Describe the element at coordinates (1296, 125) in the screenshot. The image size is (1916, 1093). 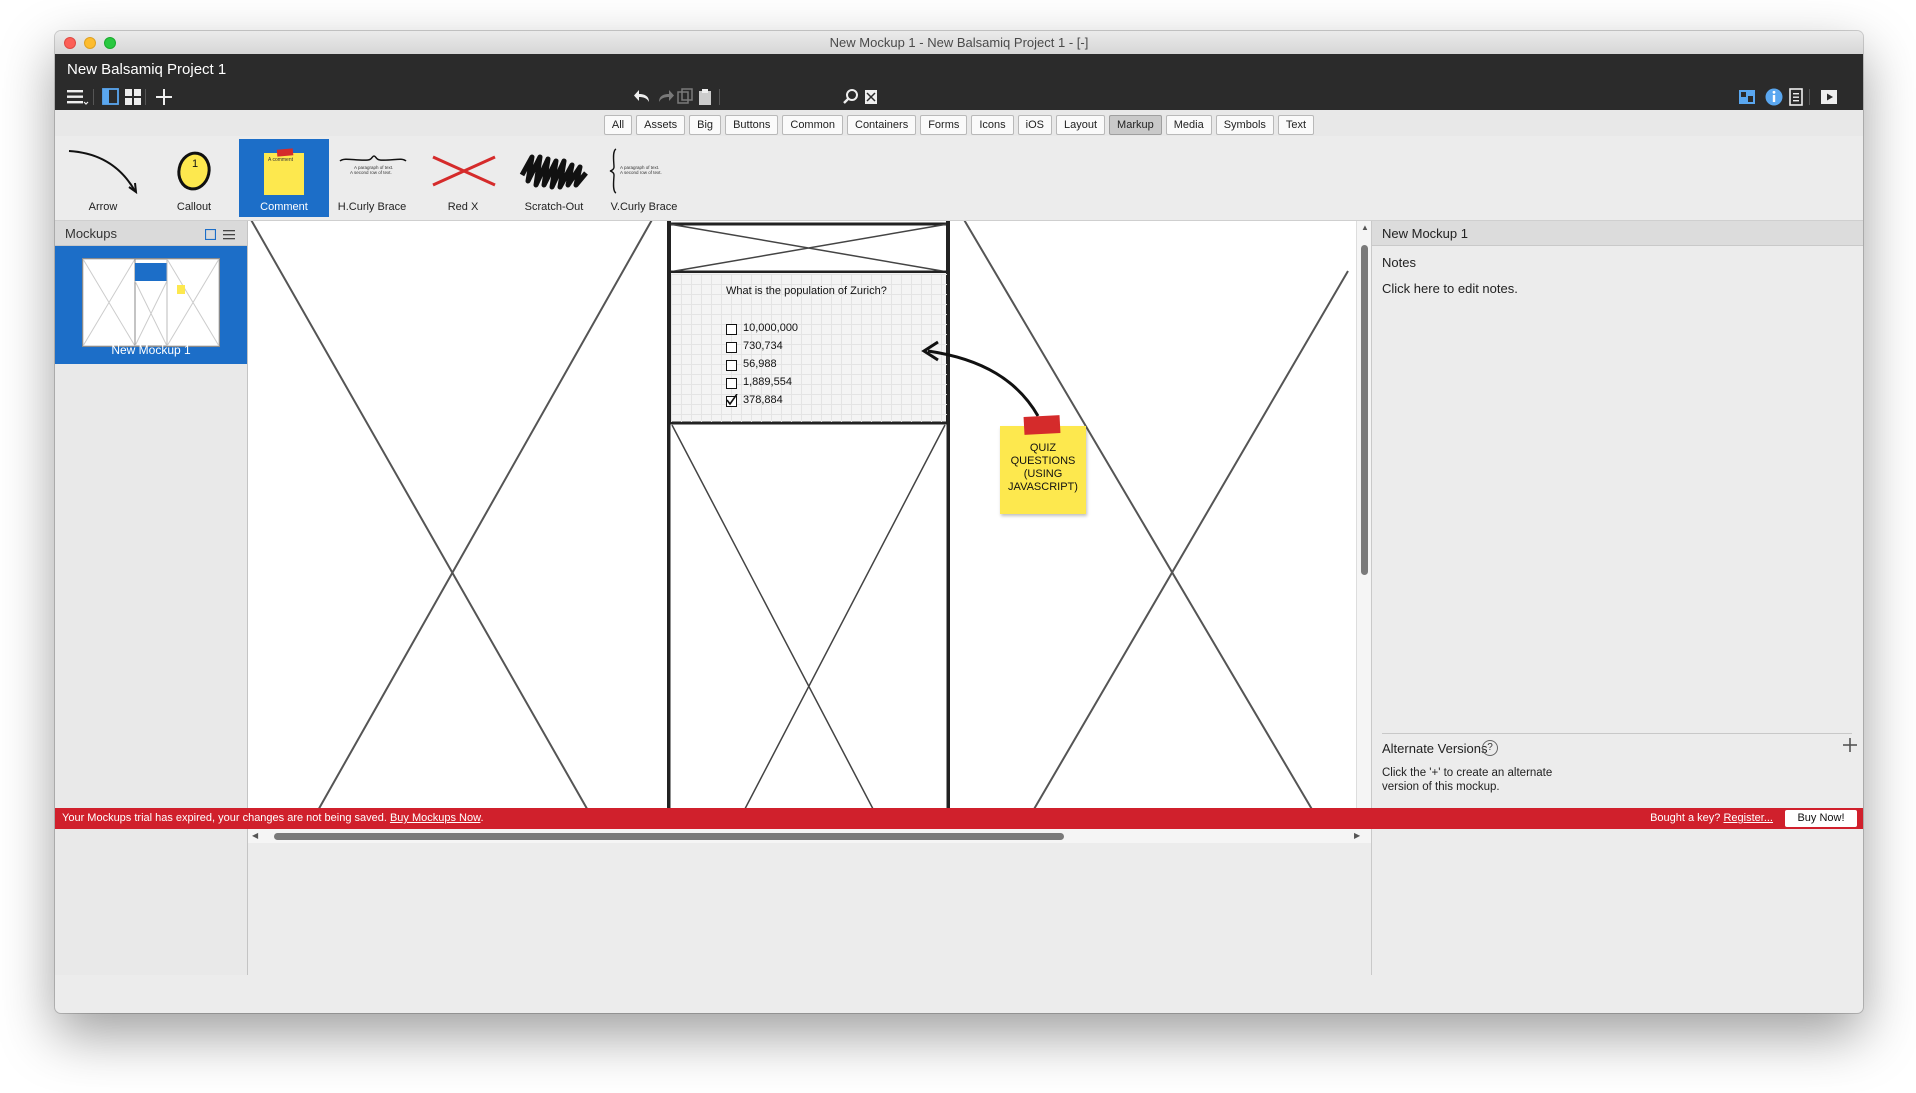
I see `library-tab-text: Text` at that location.